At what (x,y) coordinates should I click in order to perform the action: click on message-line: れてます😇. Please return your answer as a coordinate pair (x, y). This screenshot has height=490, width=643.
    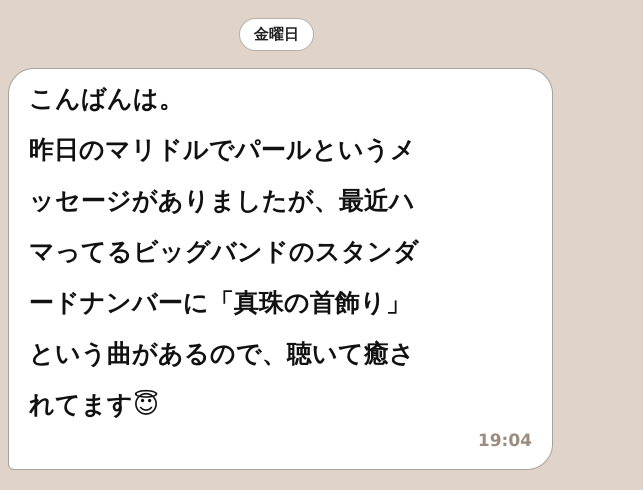
    Looking at the image, I should click on (94, 404).